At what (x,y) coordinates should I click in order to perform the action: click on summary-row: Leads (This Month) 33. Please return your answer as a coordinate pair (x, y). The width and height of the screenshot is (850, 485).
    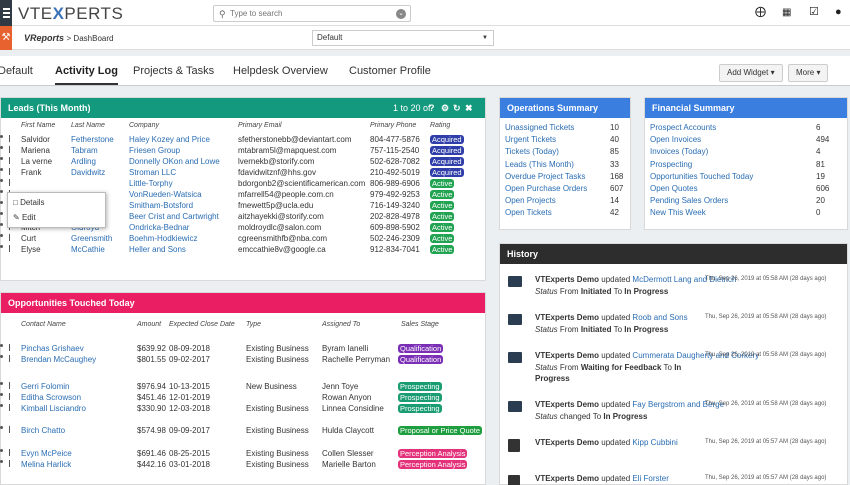
    Looking at the image, I should click on (565, 165).